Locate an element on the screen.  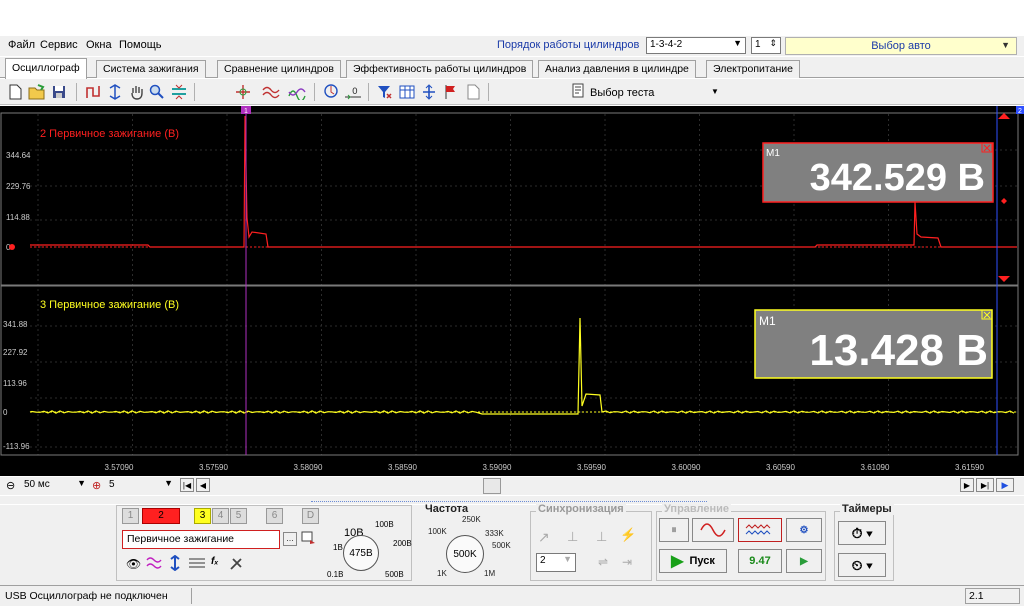
channel-1-zero-marker is located at coordinates (12, 247).